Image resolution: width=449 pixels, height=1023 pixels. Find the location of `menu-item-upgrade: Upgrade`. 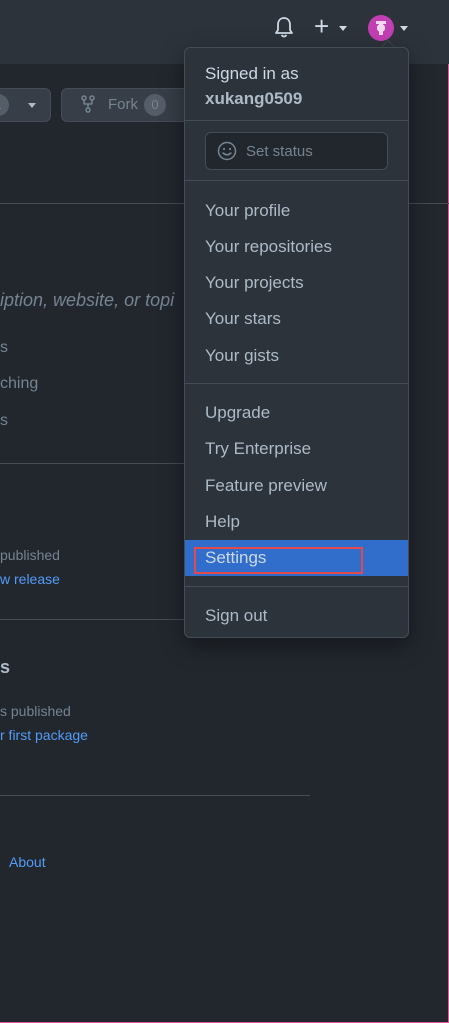

menu-item-upgrade: Upgrade is located at coordinates (296, 413).